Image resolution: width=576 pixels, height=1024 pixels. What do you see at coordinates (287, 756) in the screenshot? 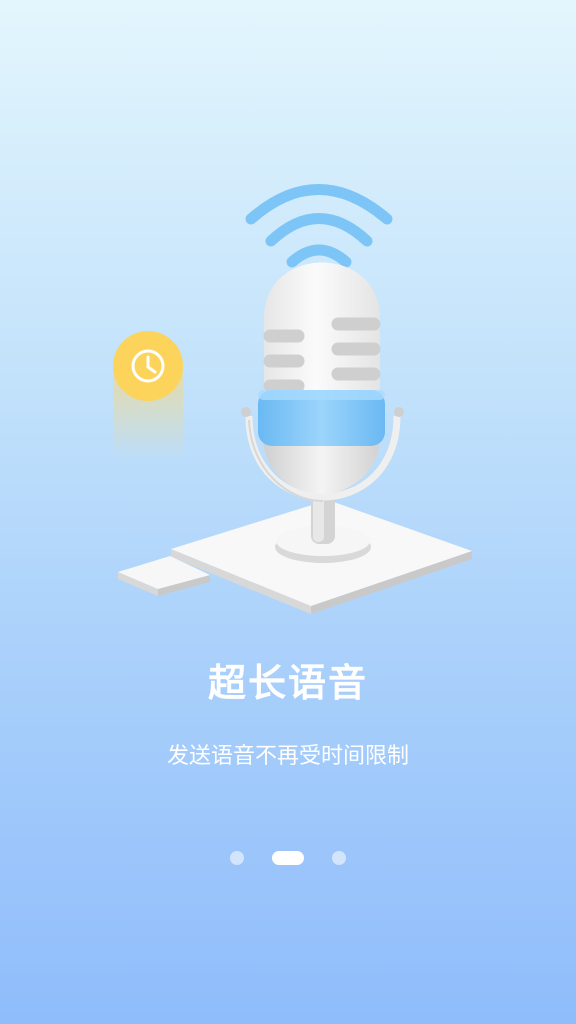
I see `page-subtitle: 发送语音不再受时间限制` at bounding box center [287, 756].